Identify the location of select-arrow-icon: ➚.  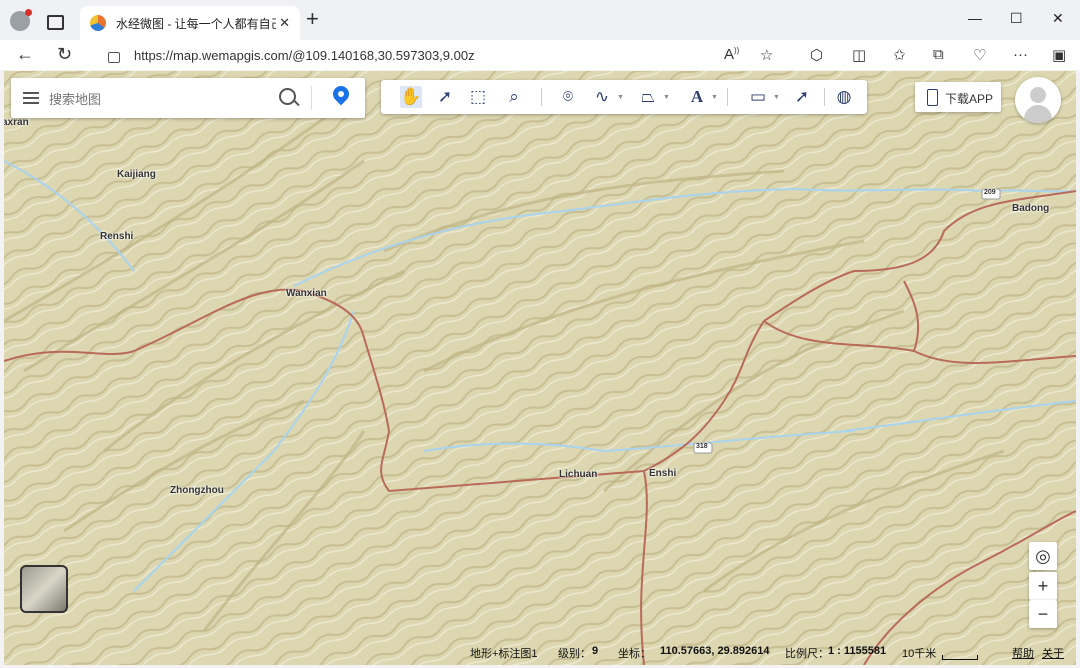
(445, 97).